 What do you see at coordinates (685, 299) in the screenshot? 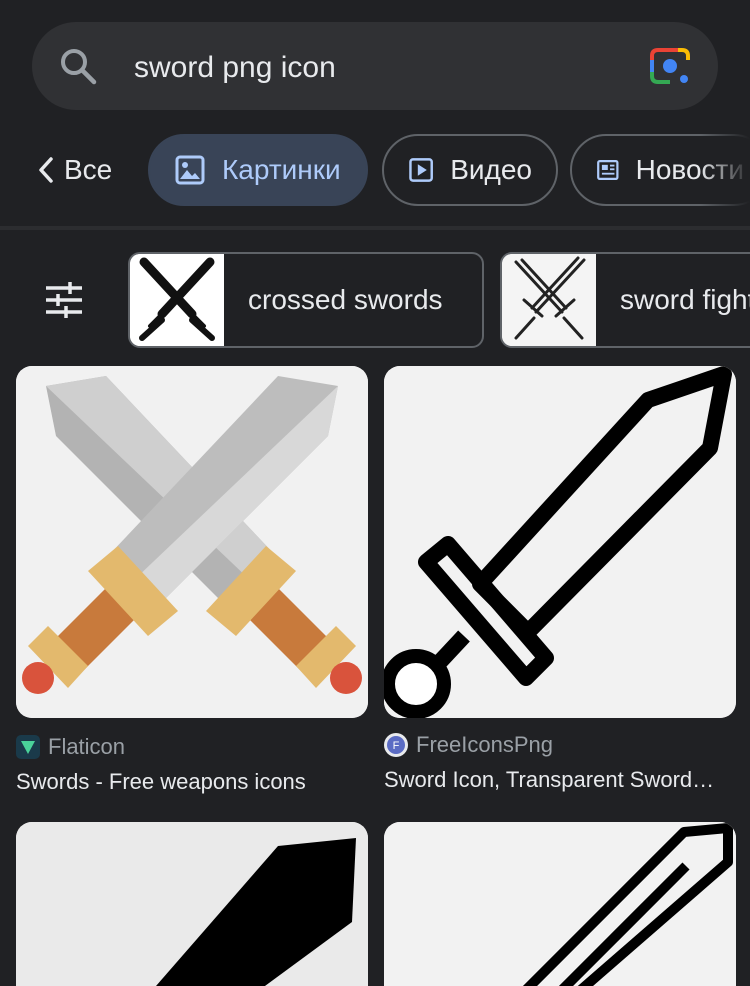
I see `suggestion-label: sword fight` at bounding box center [685, 299].